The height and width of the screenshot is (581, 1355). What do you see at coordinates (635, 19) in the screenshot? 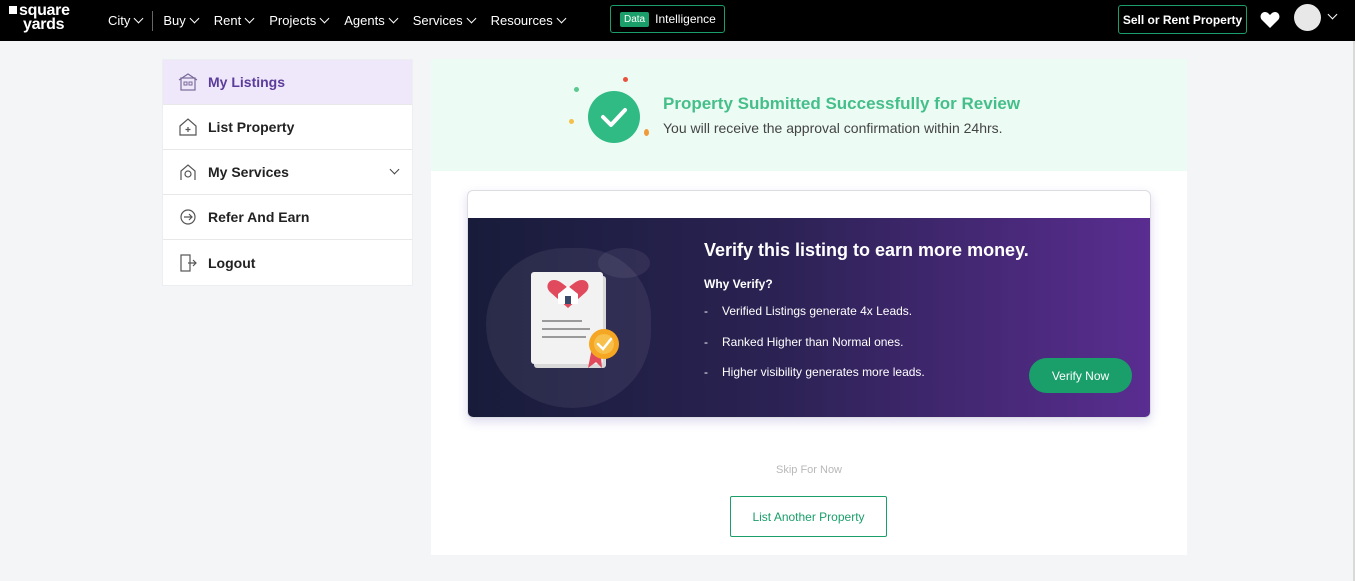
I see `data-tag: Data` at bounding box center [635, 19].